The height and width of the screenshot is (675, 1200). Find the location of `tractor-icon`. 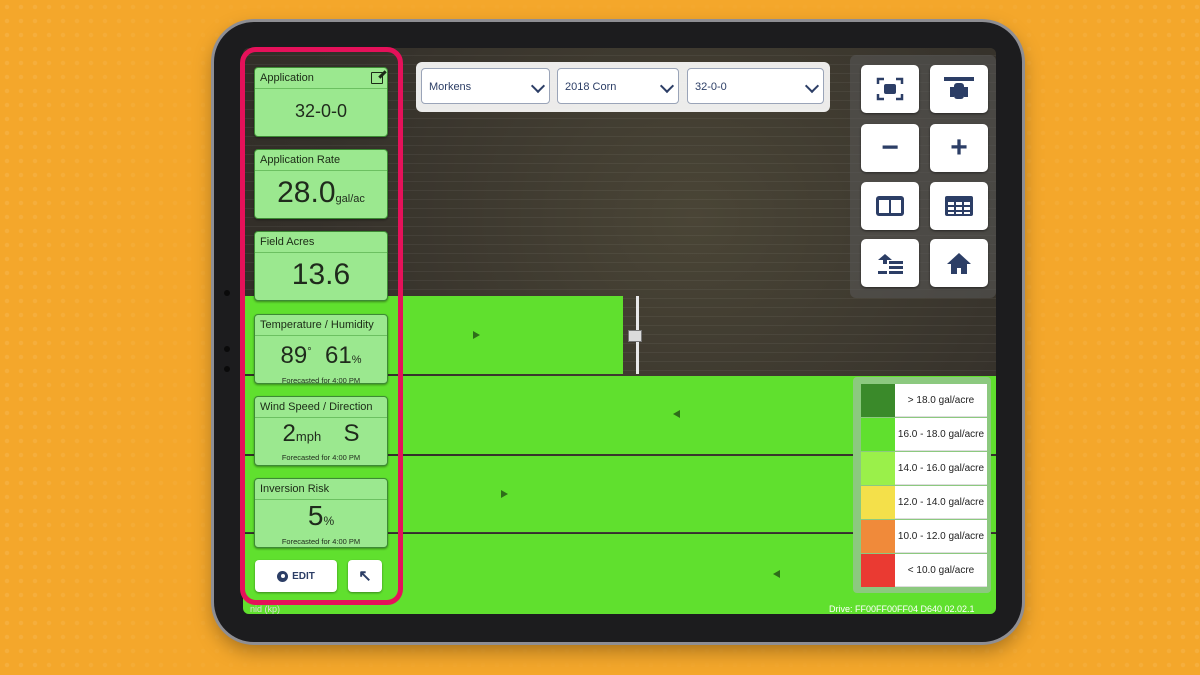

tractor-icon is located at coordinates (959, 88).